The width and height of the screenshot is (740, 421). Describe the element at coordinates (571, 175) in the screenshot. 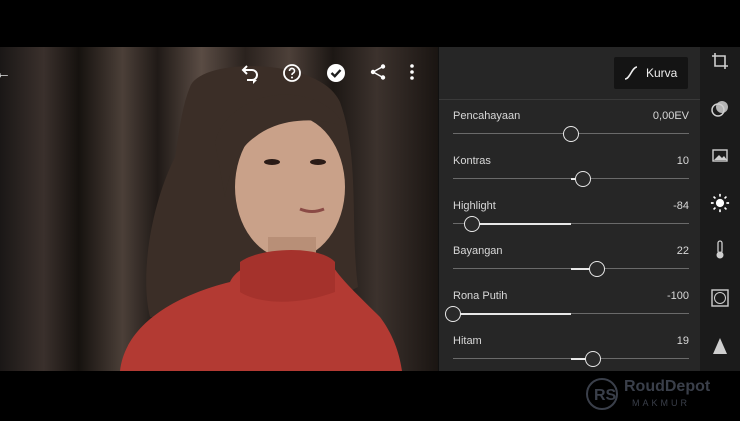

I see `slider-row-kontras: Kontras 10` at that location.